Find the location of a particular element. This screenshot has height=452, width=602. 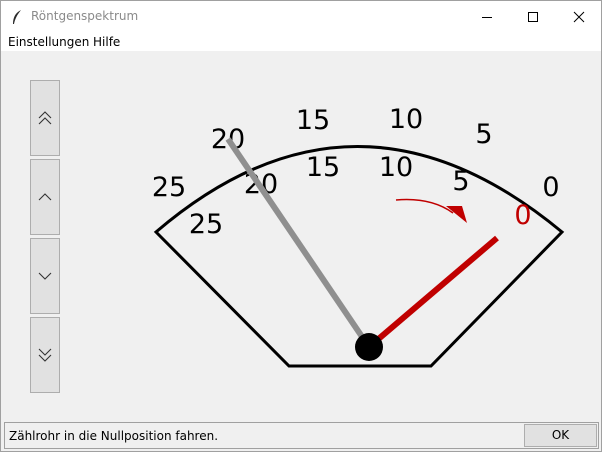

current-needle is located at coordinates (298, 243).